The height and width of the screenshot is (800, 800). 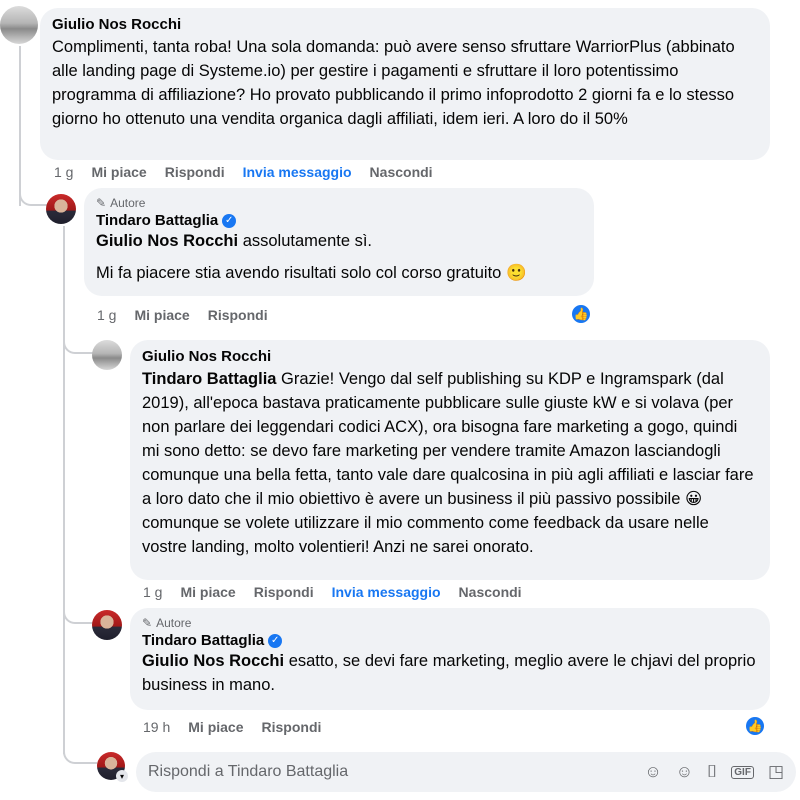 What do you see at coordinates (776, 772) in the screenshot?
I see `sticker-icon: ◳` at bounding box center [776, 772].